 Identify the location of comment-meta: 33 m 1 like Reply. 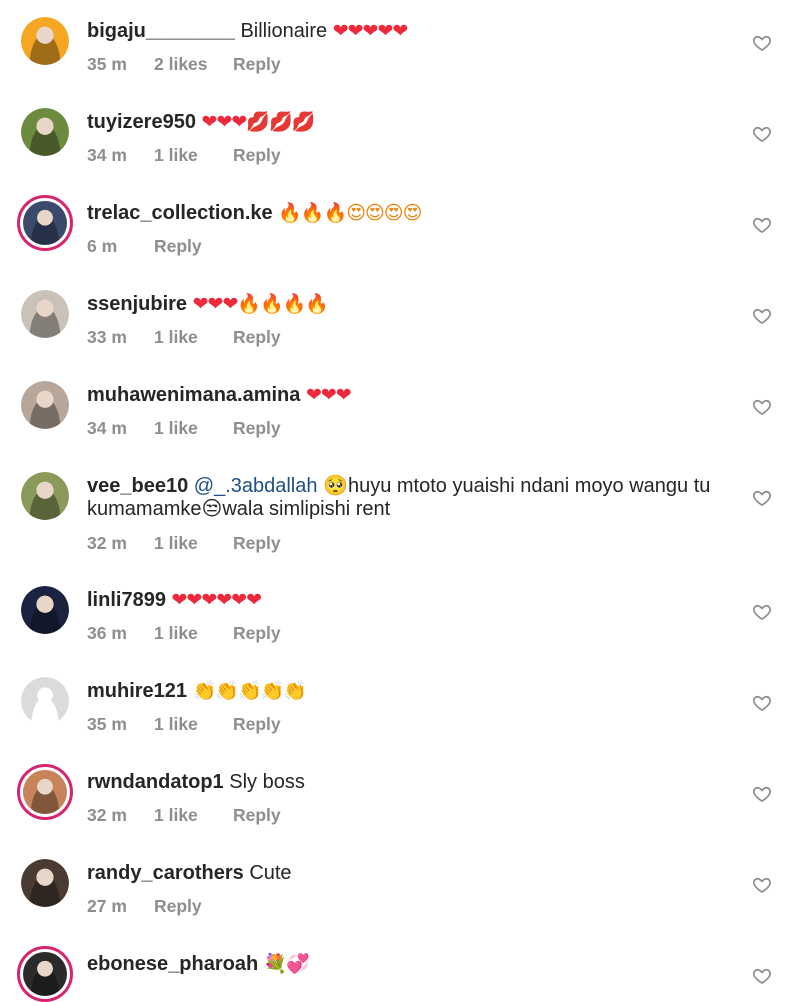
(184, 337).